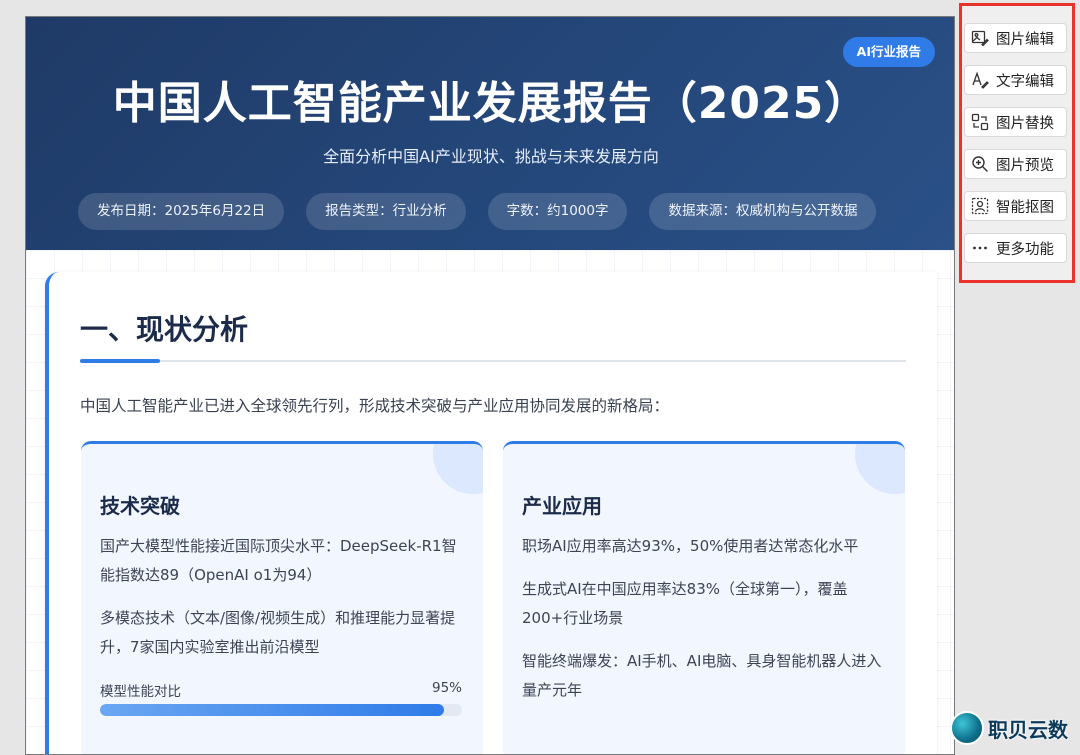 This screenshot has width=1080, height=755. I want to click on image-preview-button: 图片预览, so click(1015, 164).